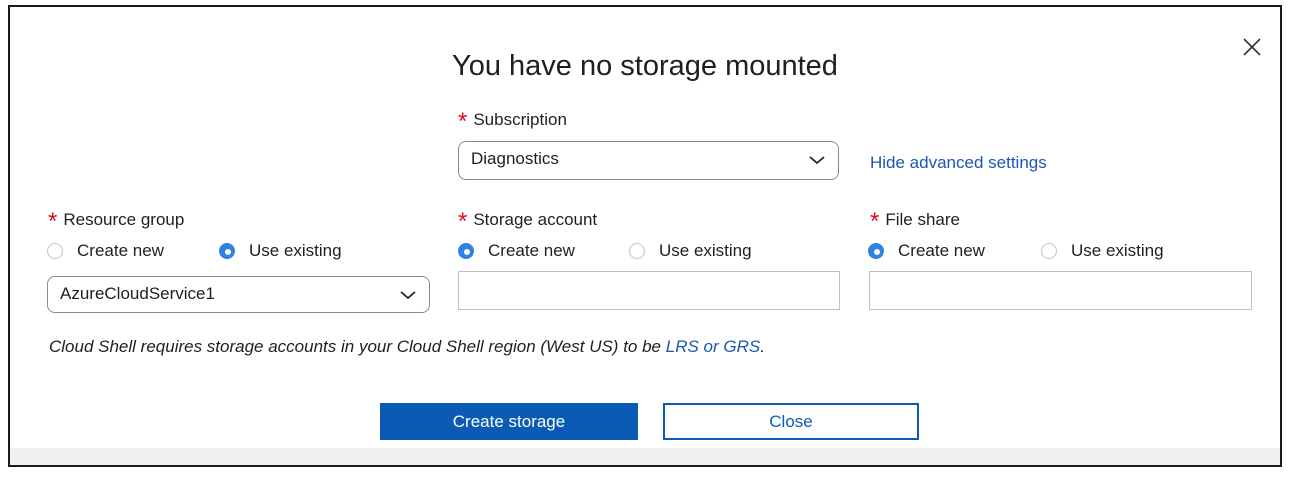 The image size is (1290, 479). I want to click on file-share-create-new-radio: Create new, so click(926, 251).